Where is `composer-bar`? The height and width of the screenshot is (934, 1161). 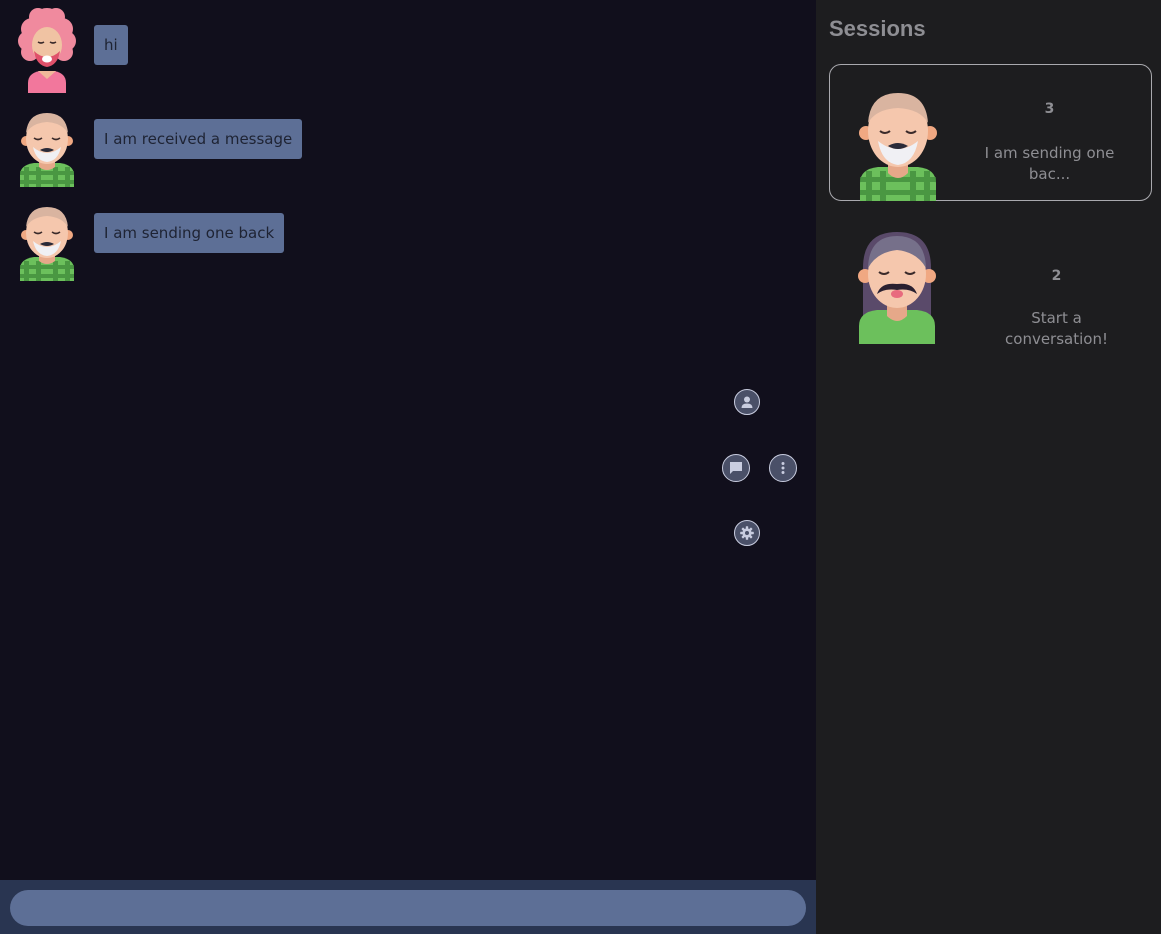
composer-bar is located at coordinates (408, 907).